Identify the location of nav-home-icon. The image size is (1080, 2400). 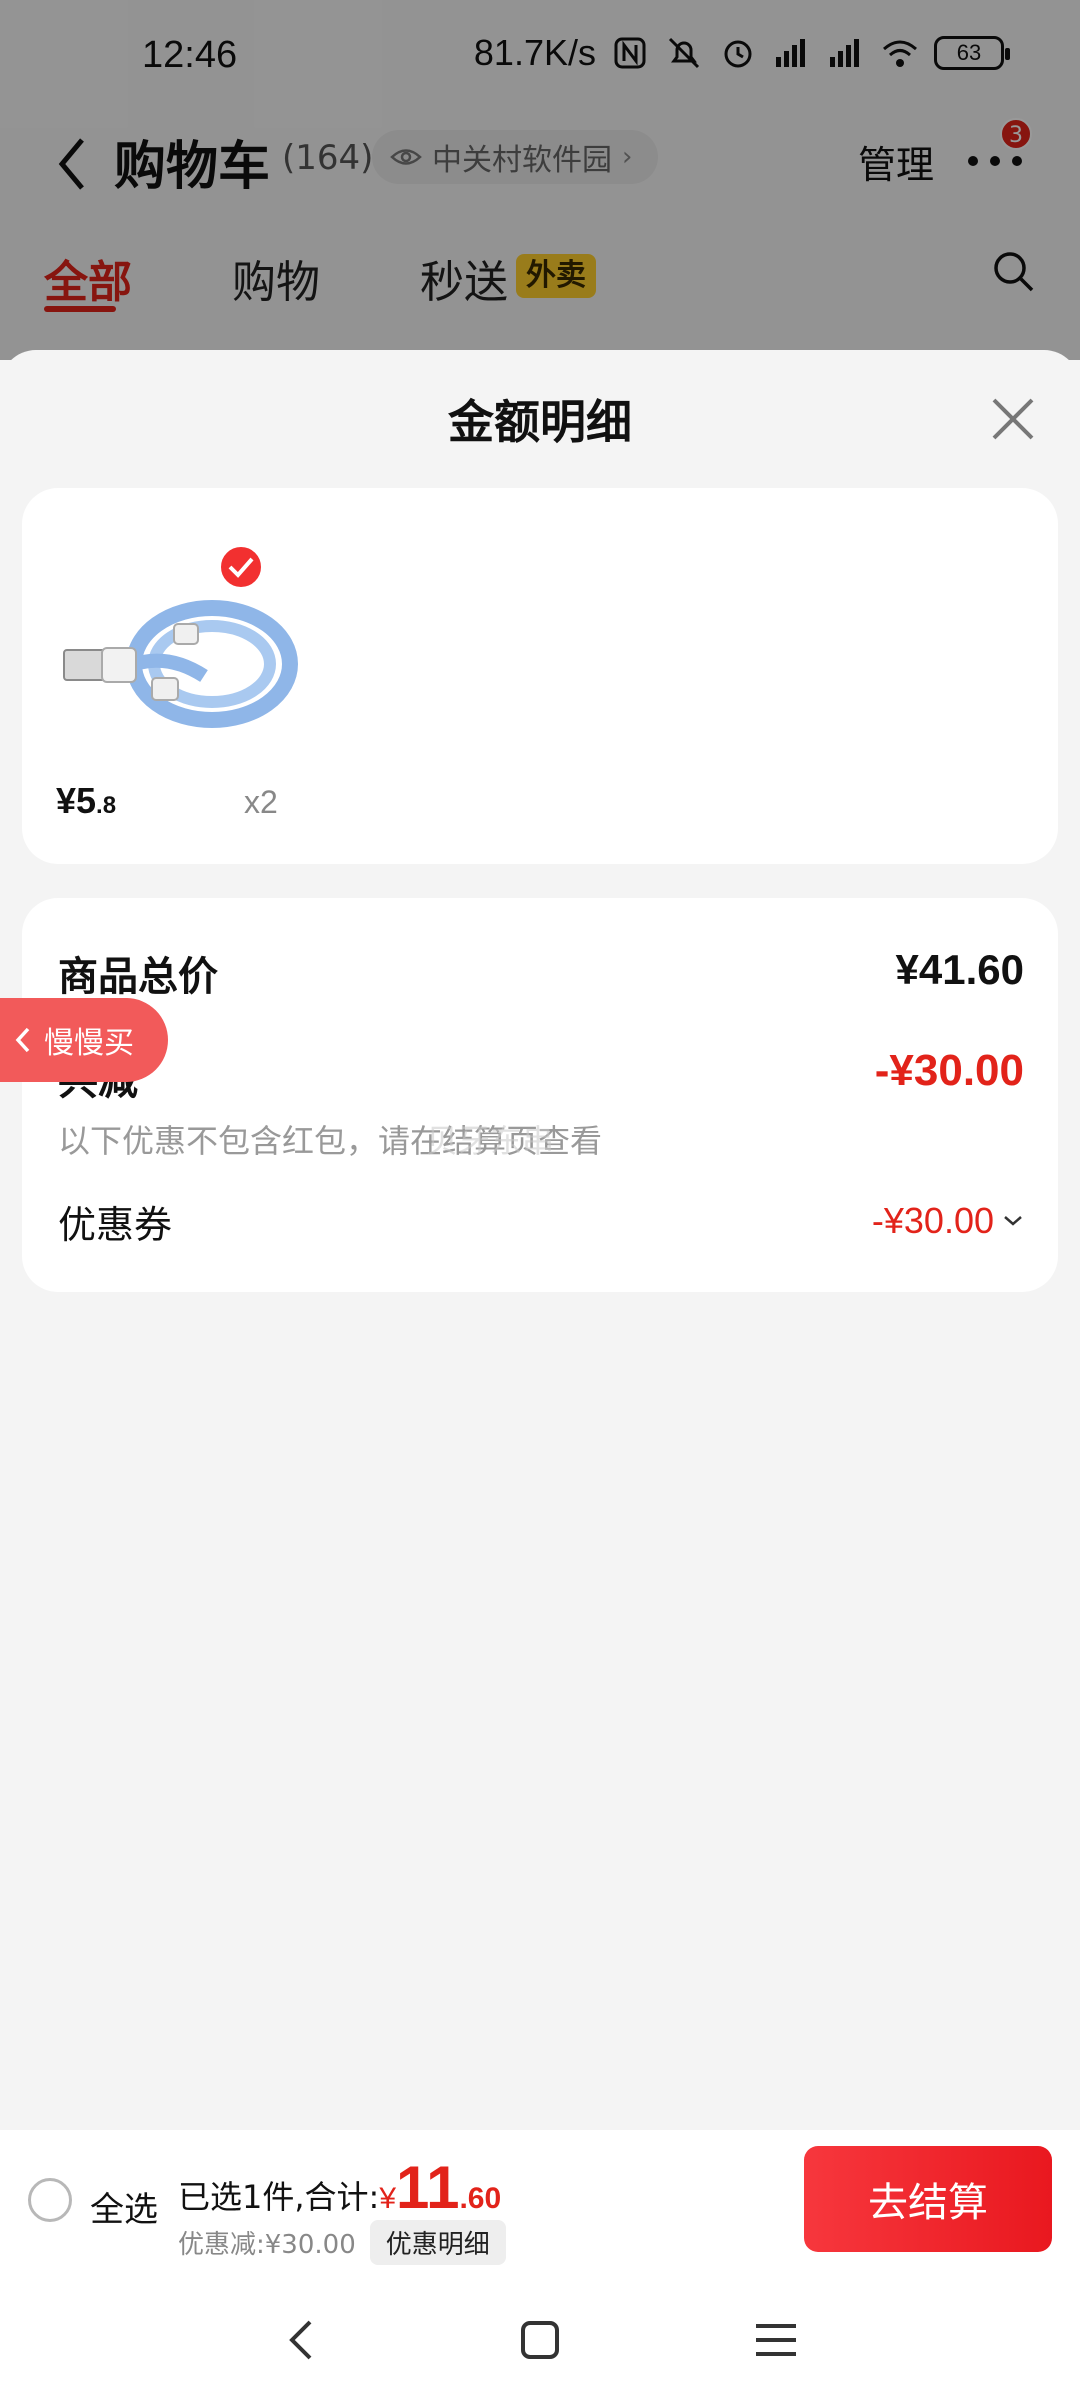
(540, 2340).